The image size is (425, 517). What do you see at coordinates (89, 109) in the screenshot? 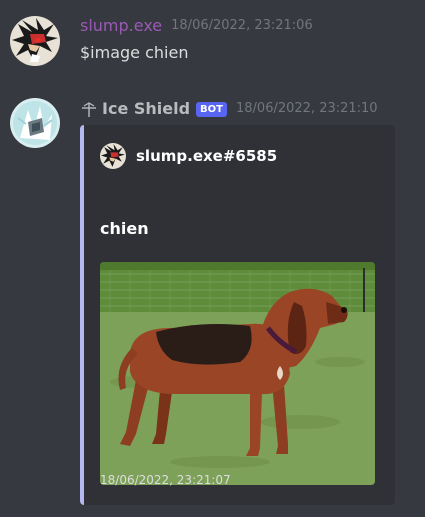
I see `sword-role-icon` at bounding box center [89, 109].